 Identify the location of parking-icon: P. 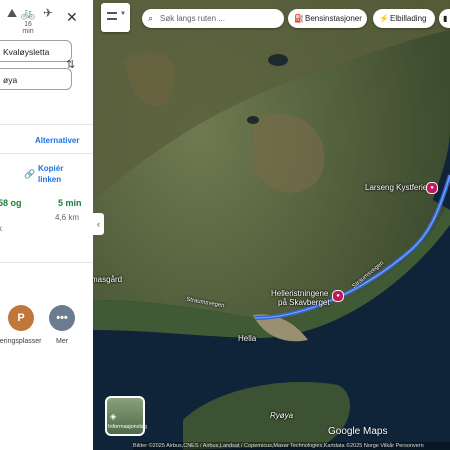
(21, 318).